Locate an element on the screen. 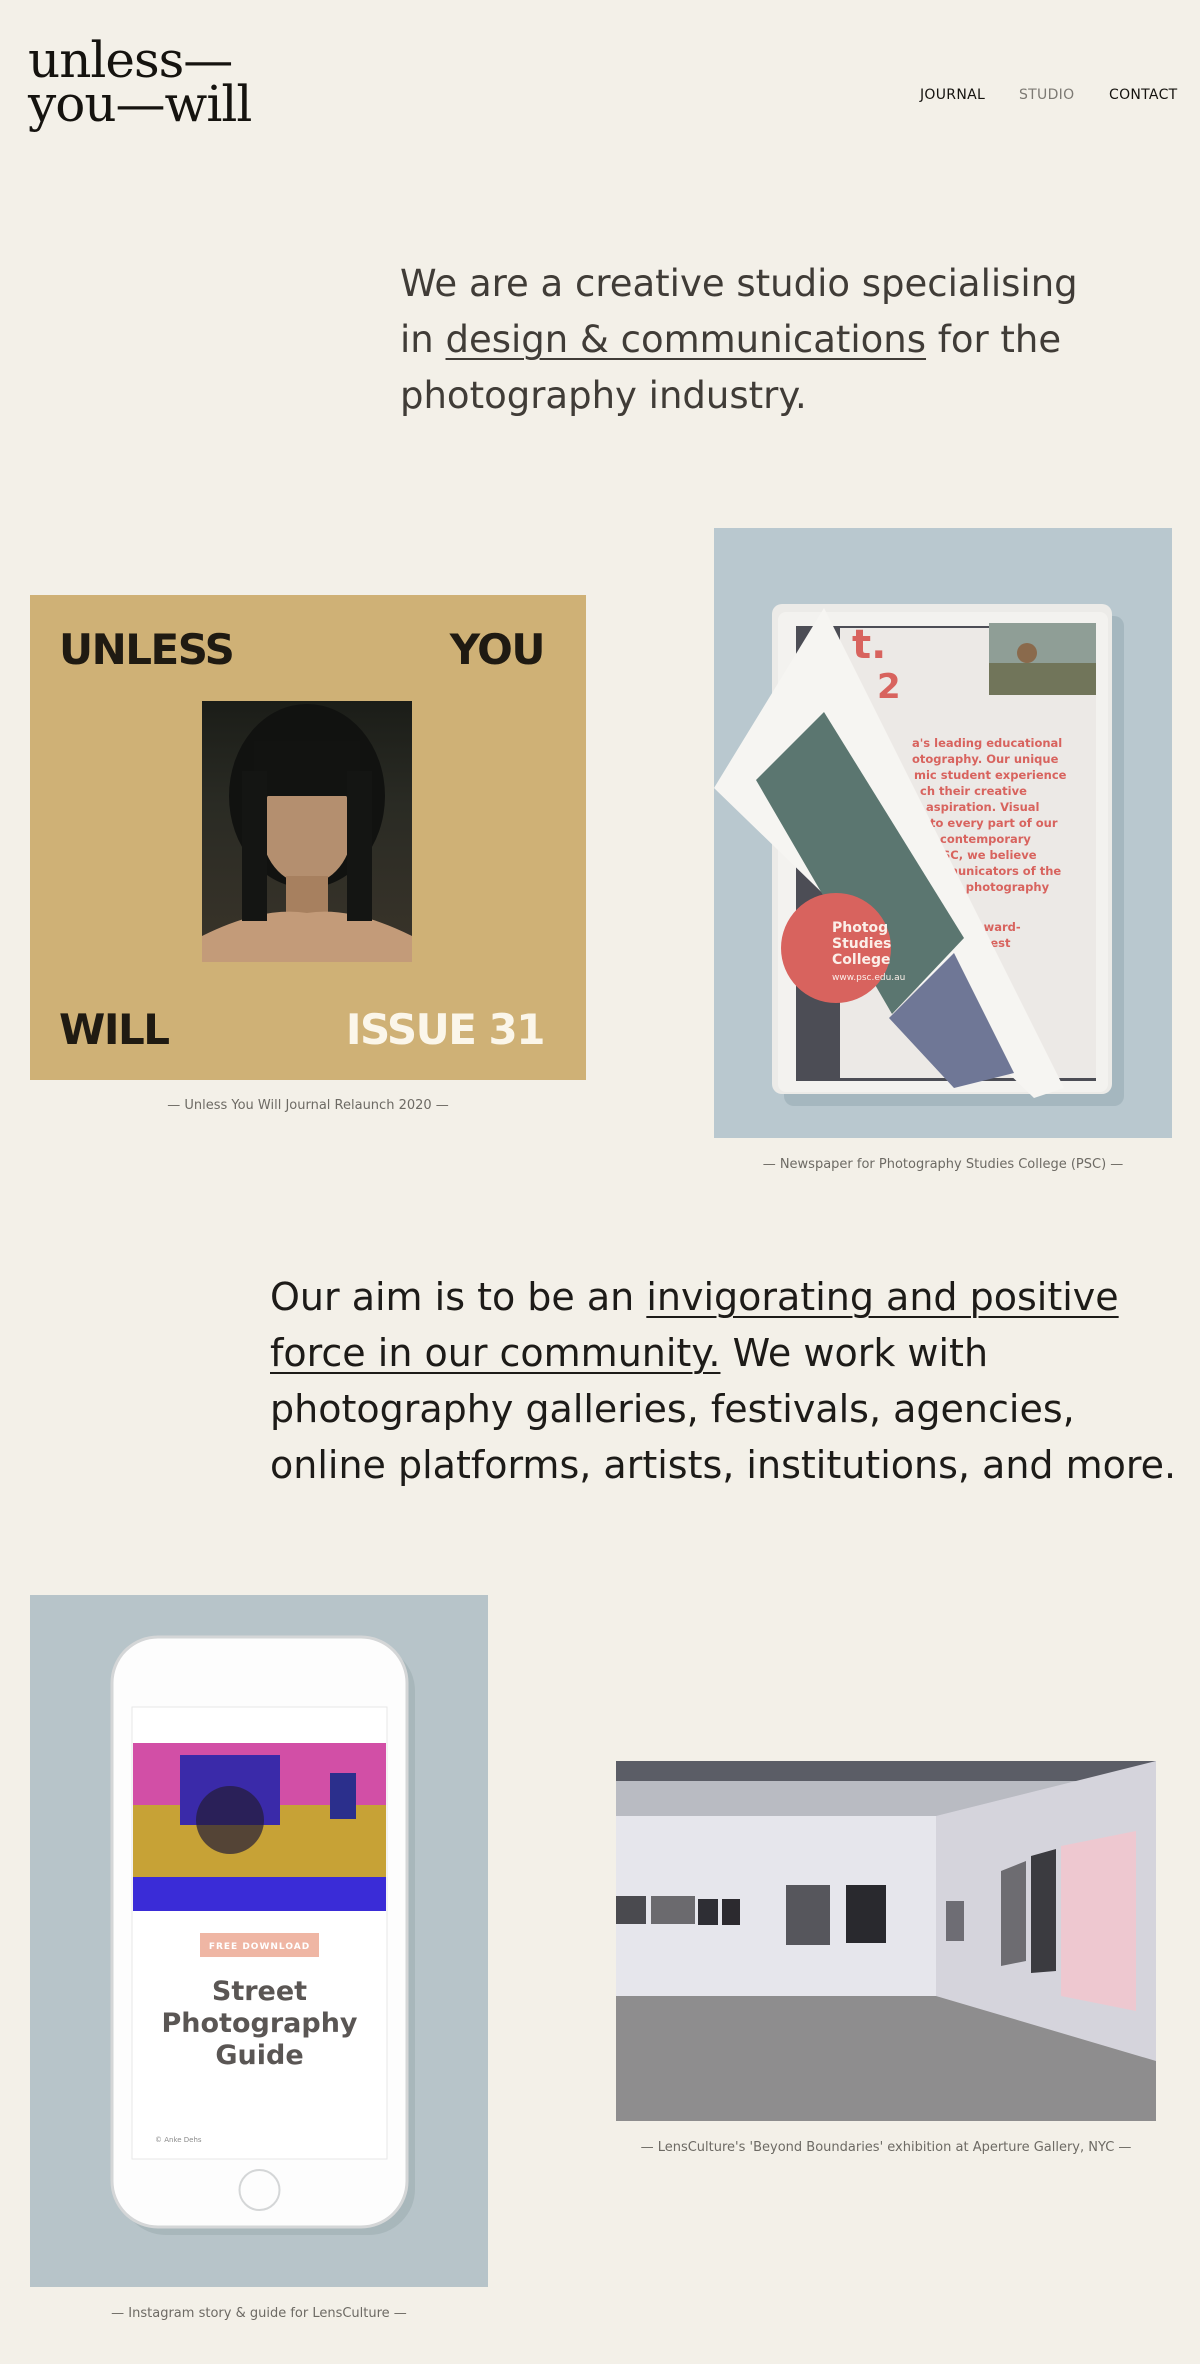 The width and height of the screenshot is (1200, 2364). nav-studio: STUDIO is located at coordinates (1046, 95).